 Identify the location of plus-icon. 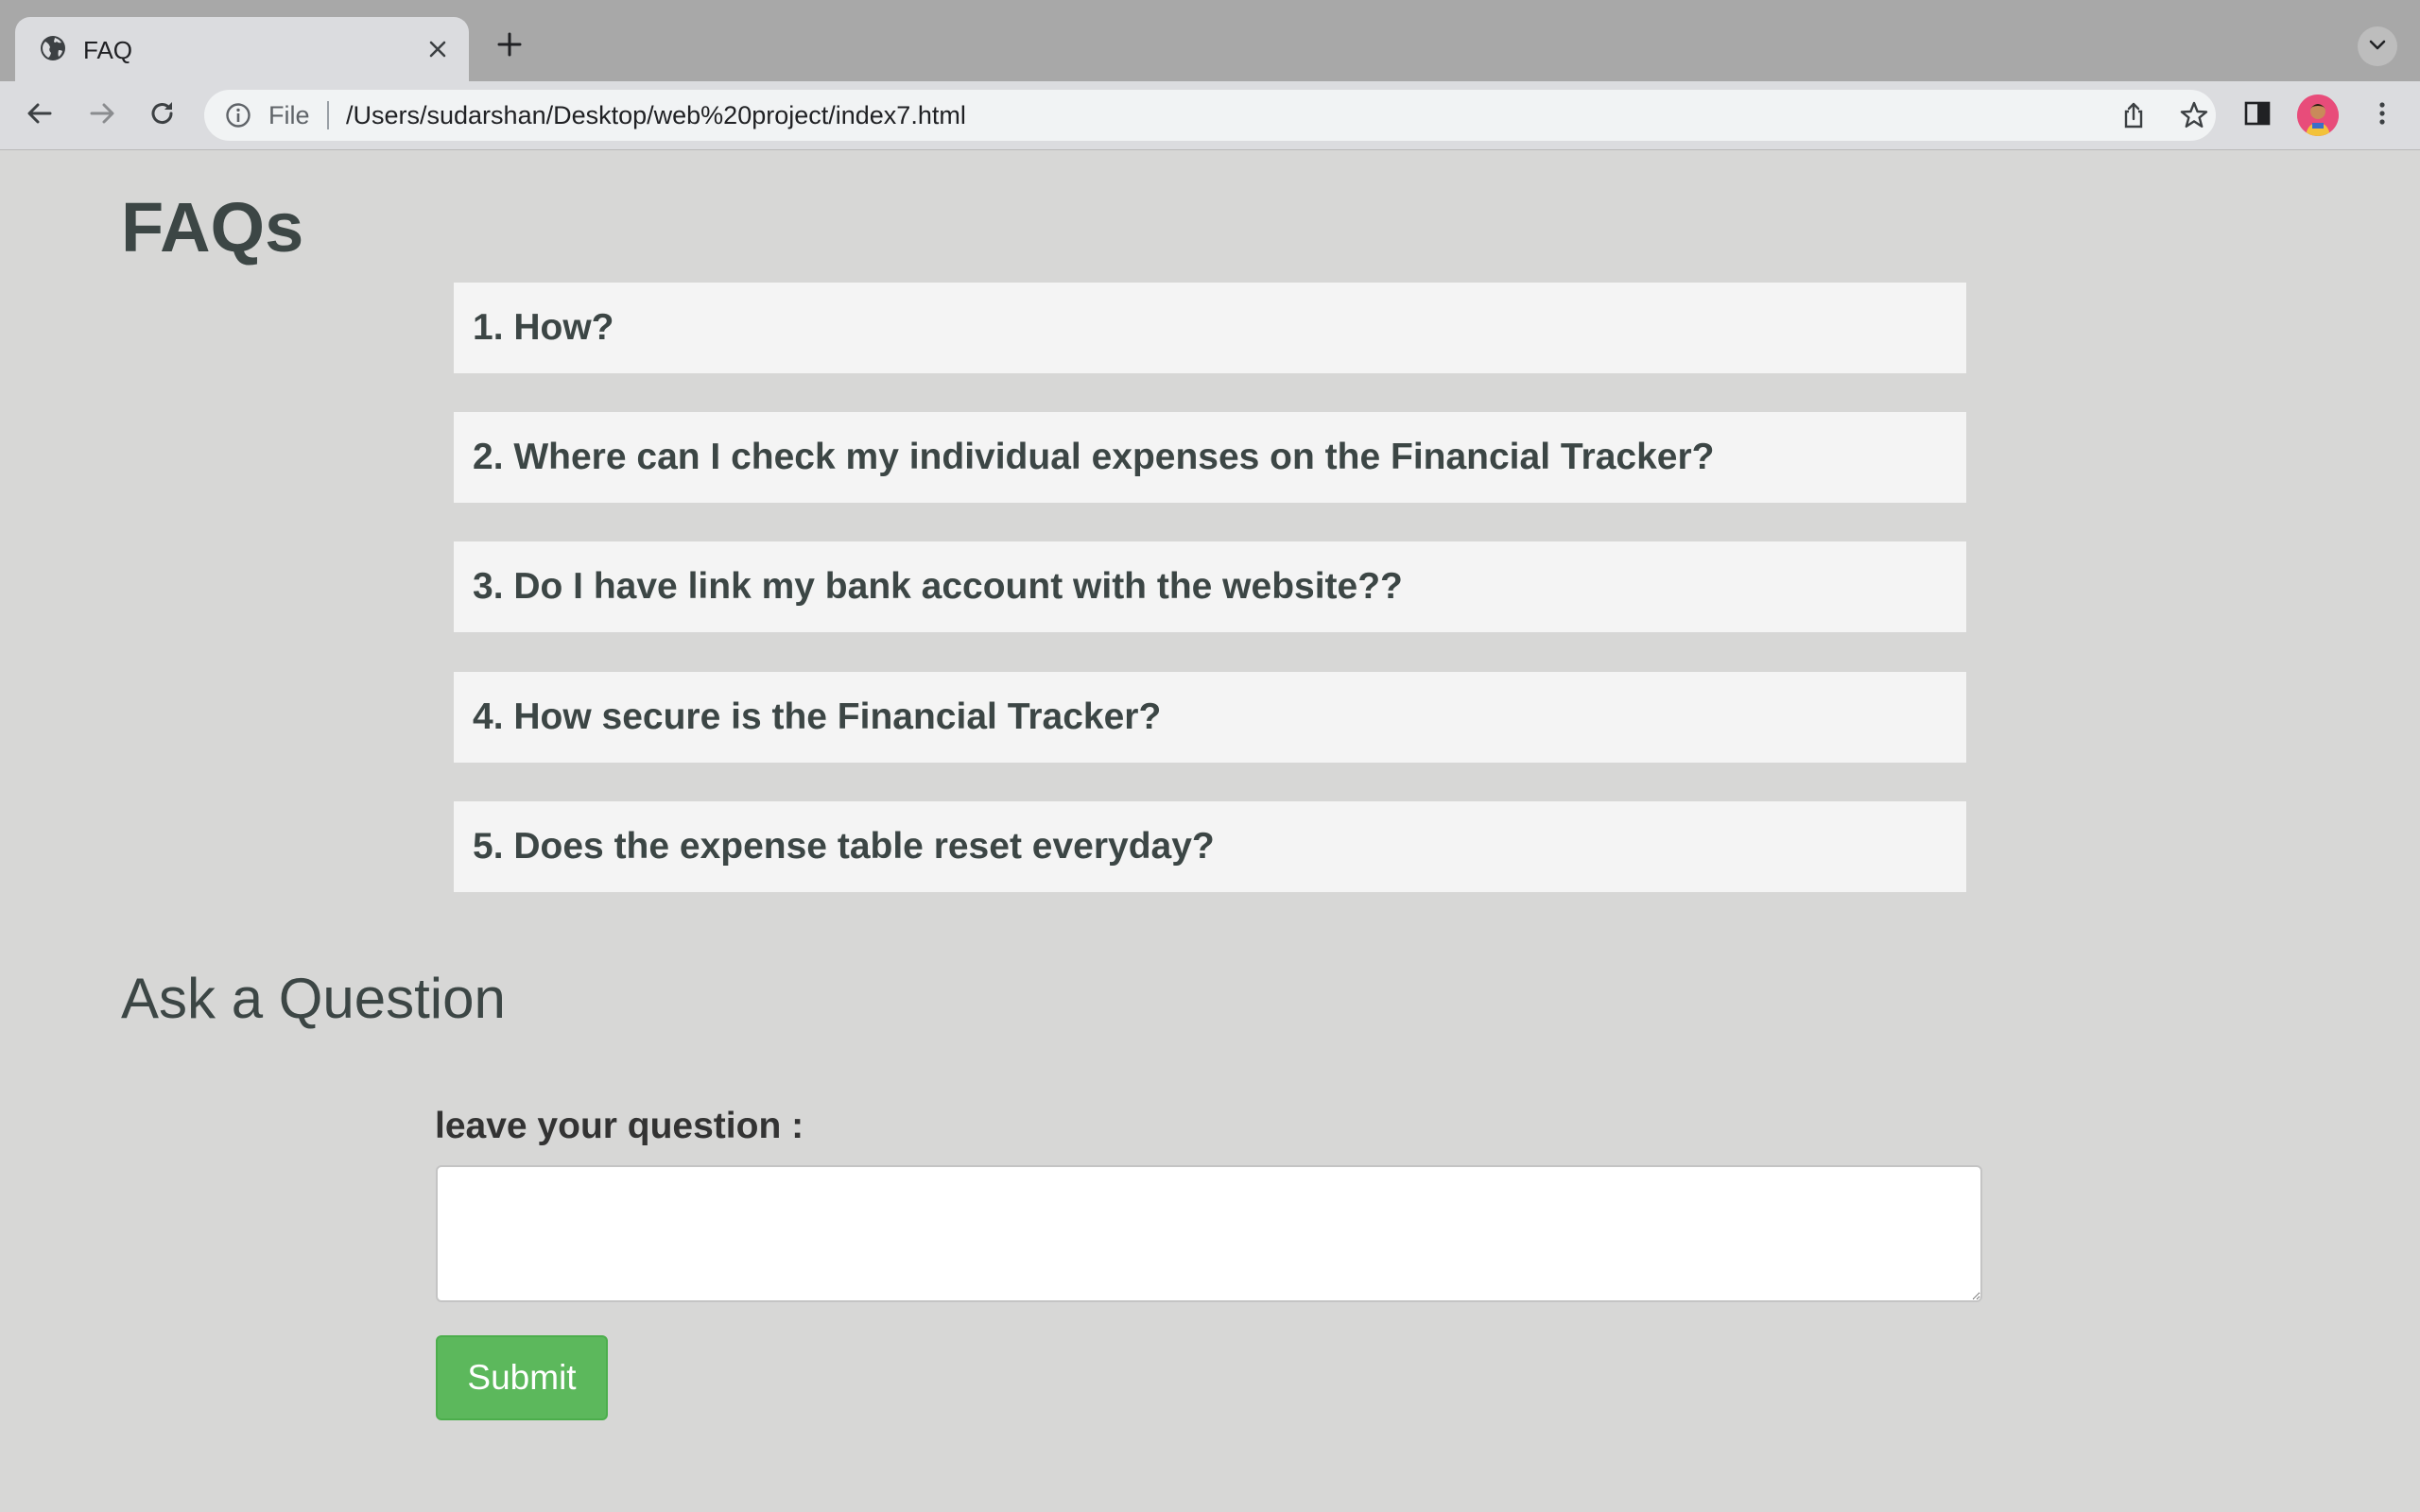
(509, 46).